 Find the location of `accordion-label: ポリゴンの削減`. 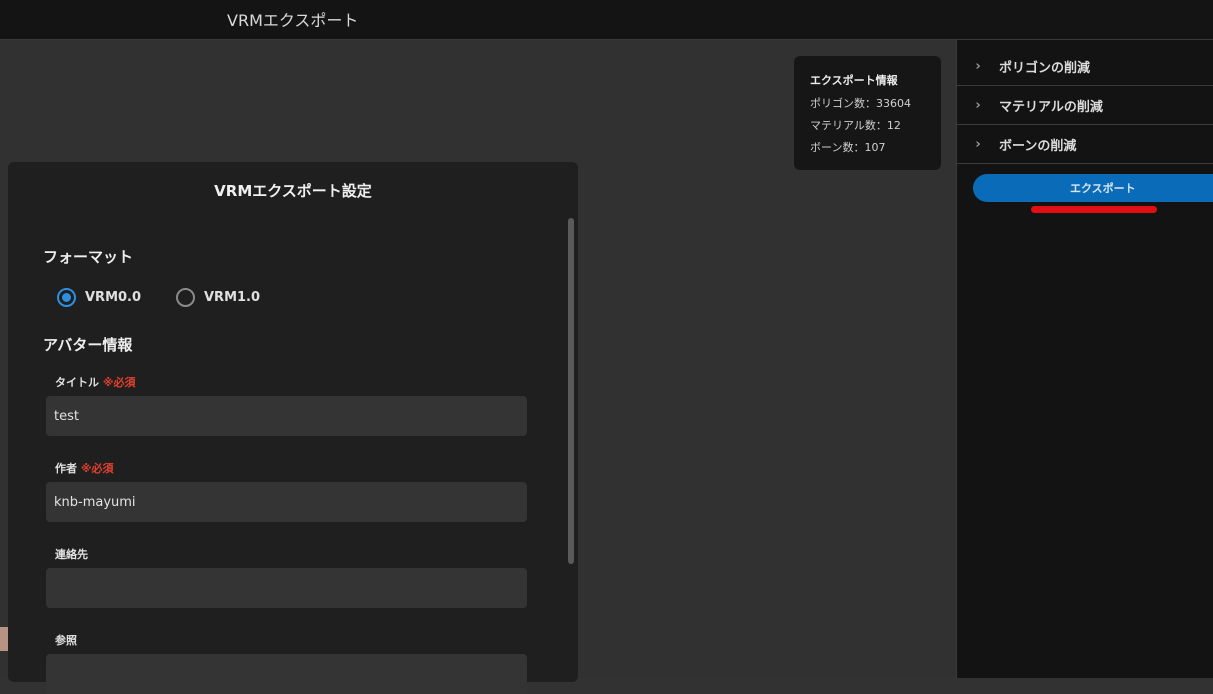

accordion-label: ポリゴンの削減 is located at coordinates (1045, 68).